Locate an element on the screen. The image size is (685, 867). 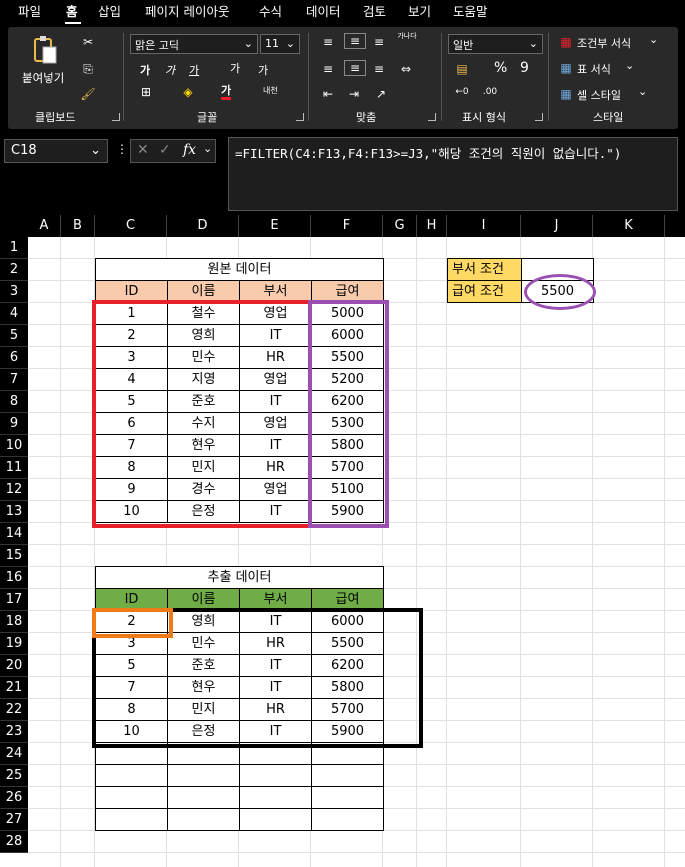
source-table-cell: 5 is located at coordinates (131, 401).